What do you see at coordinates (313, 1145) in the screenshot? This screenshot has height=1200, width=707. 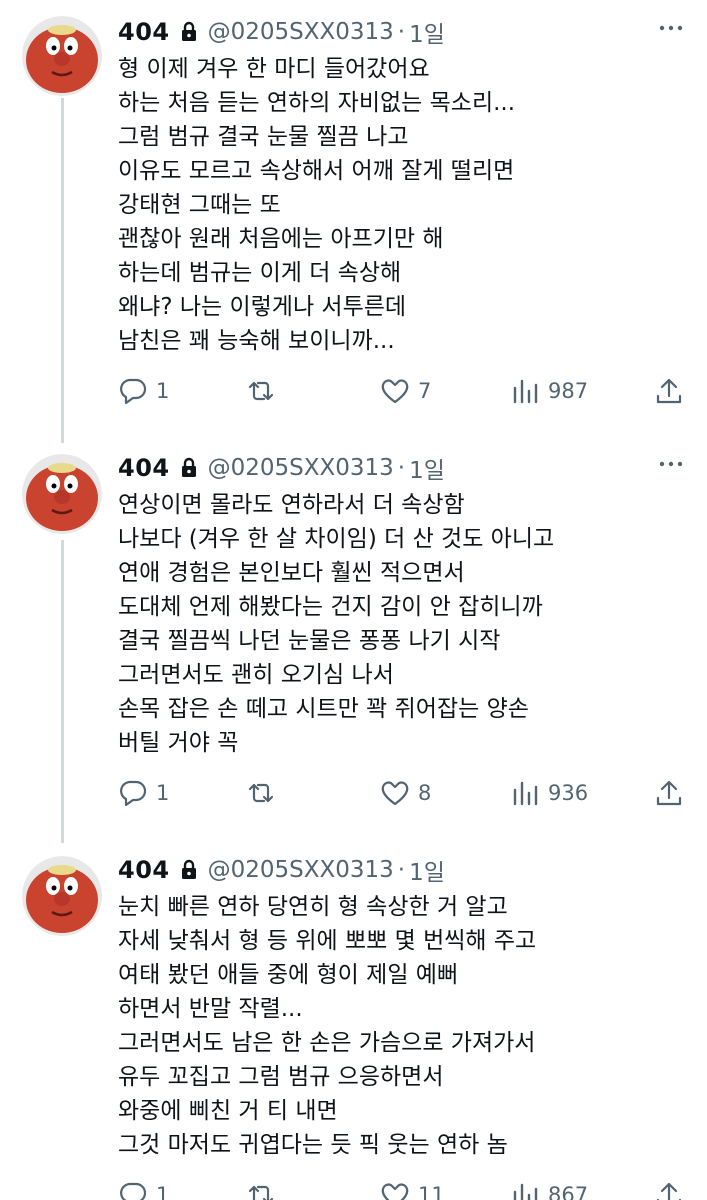 I see `tweet-text-line: 그것 마저도 귀엽다는 듯 픽 웃는 연하 놈` at bounding box center [313, 1145].